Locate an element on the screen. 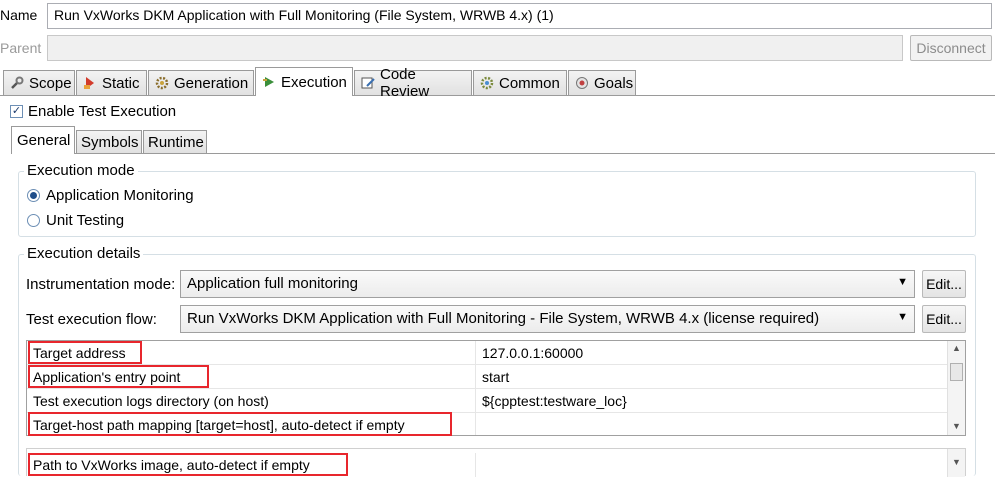  highlight-entry-point is located at coordinates (118, 376).